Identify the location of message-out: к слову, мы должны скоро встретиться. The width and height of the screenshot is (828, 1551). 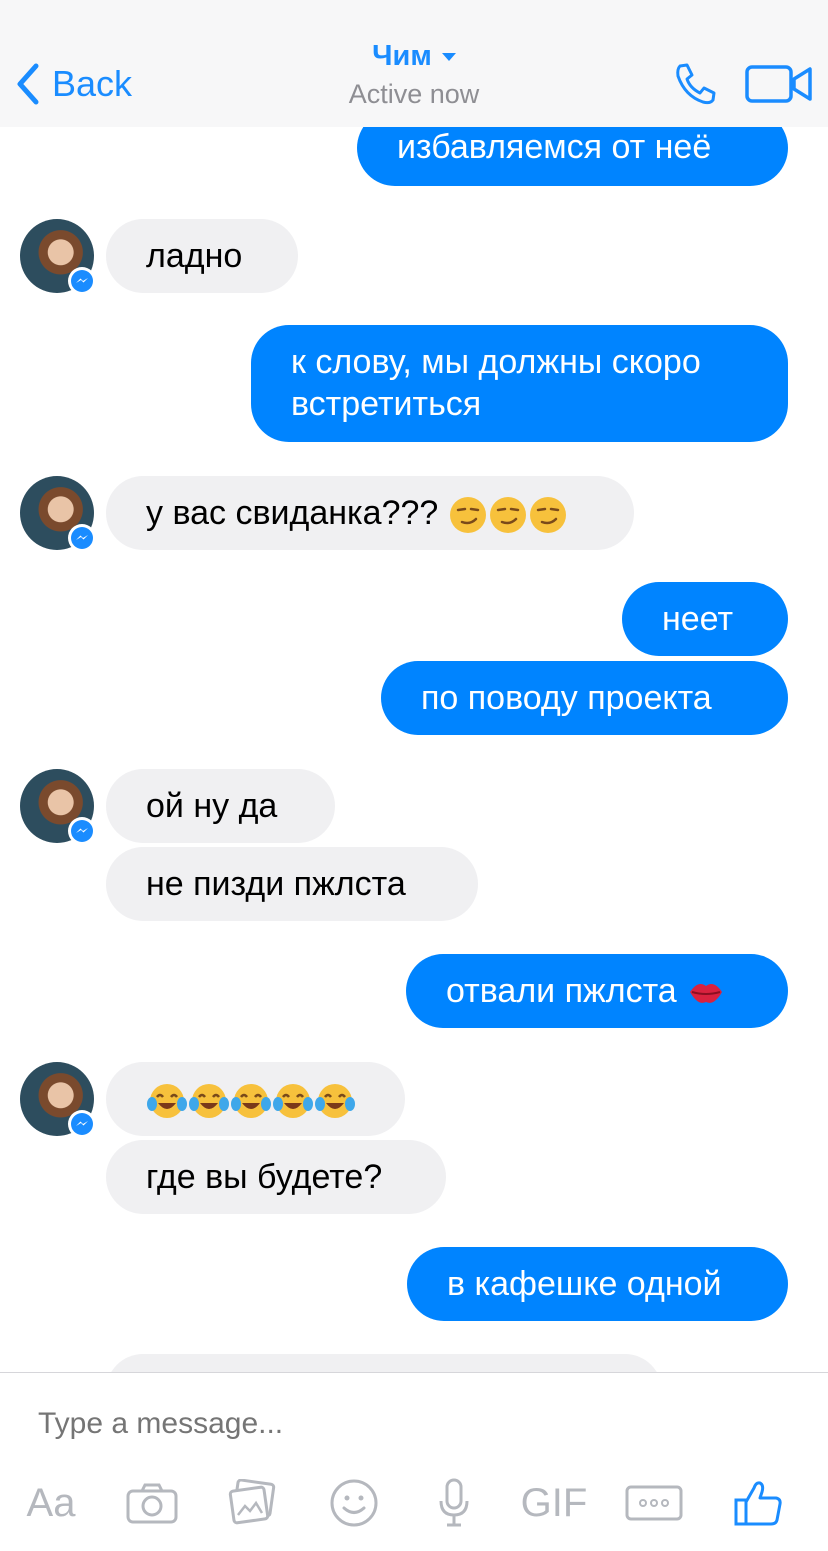
(519, 383).